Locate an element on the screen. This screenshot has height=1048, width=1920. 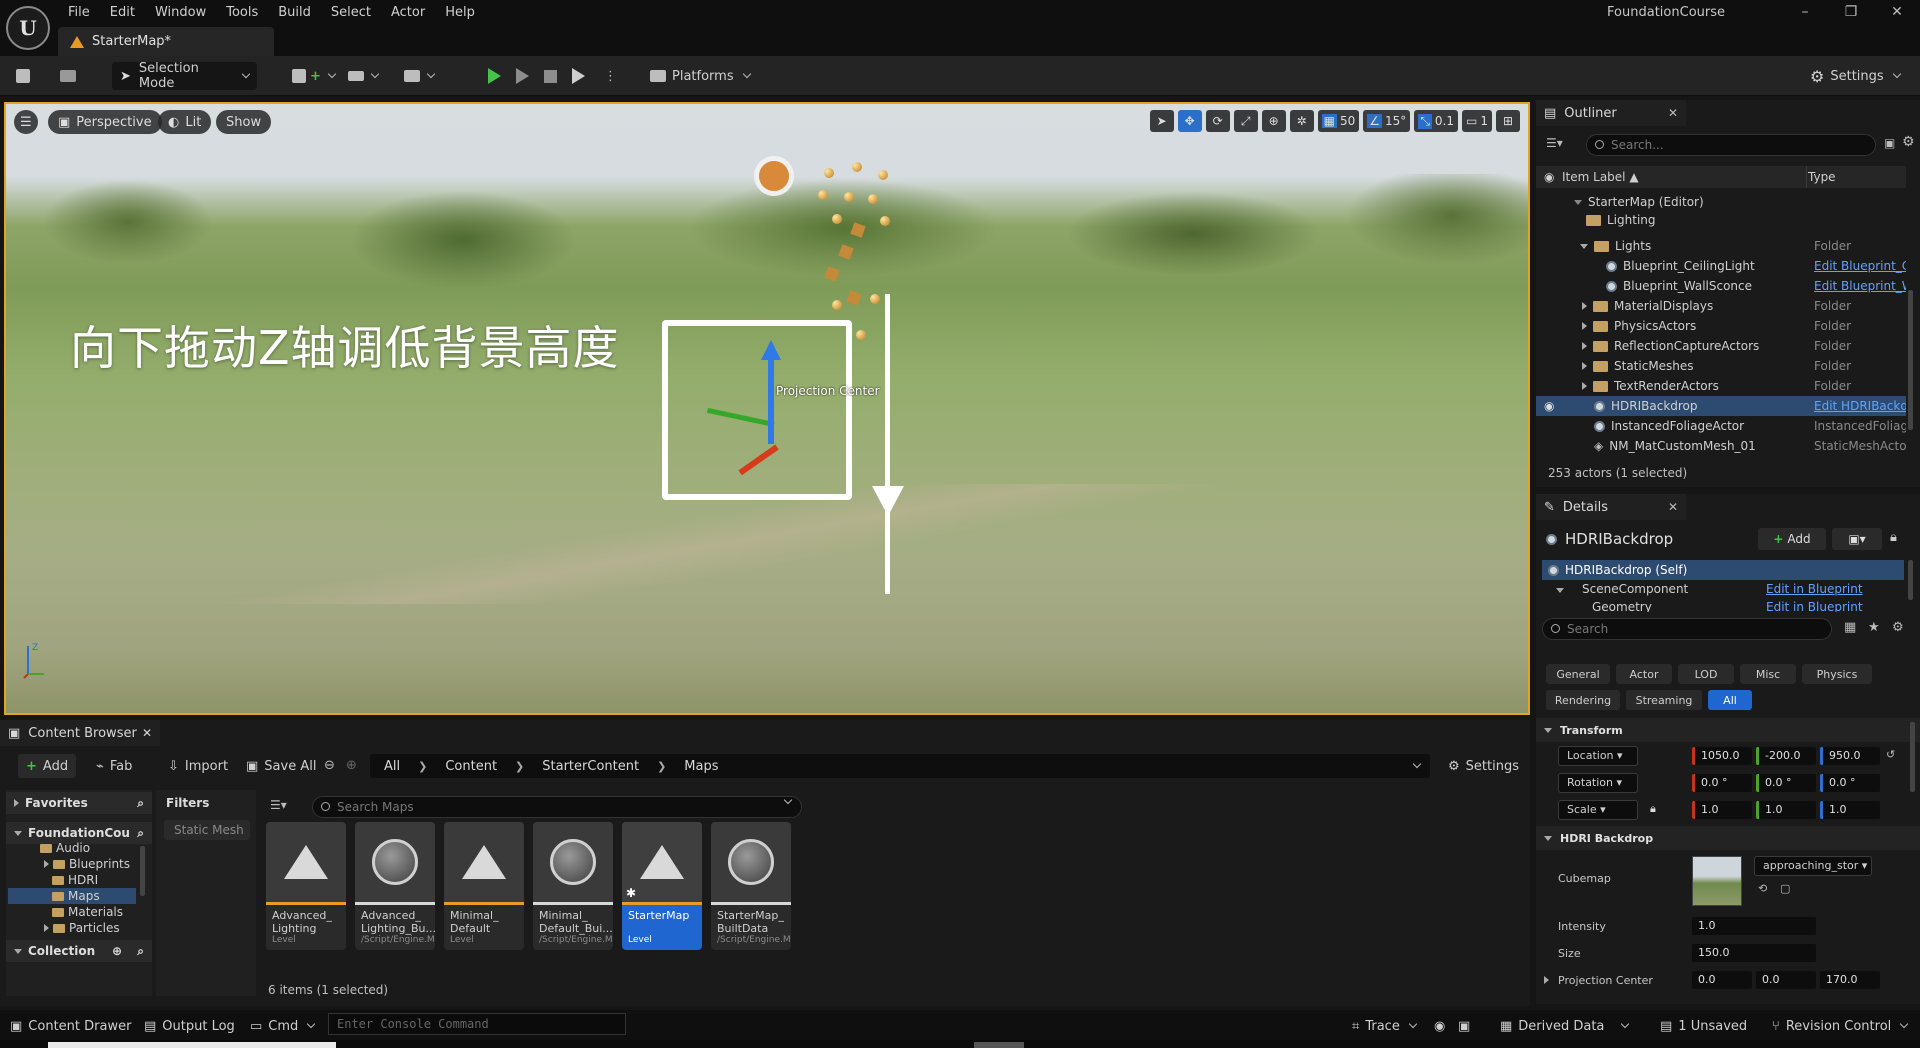
back-icon: ⊖ is located at coordinates (329, 765).